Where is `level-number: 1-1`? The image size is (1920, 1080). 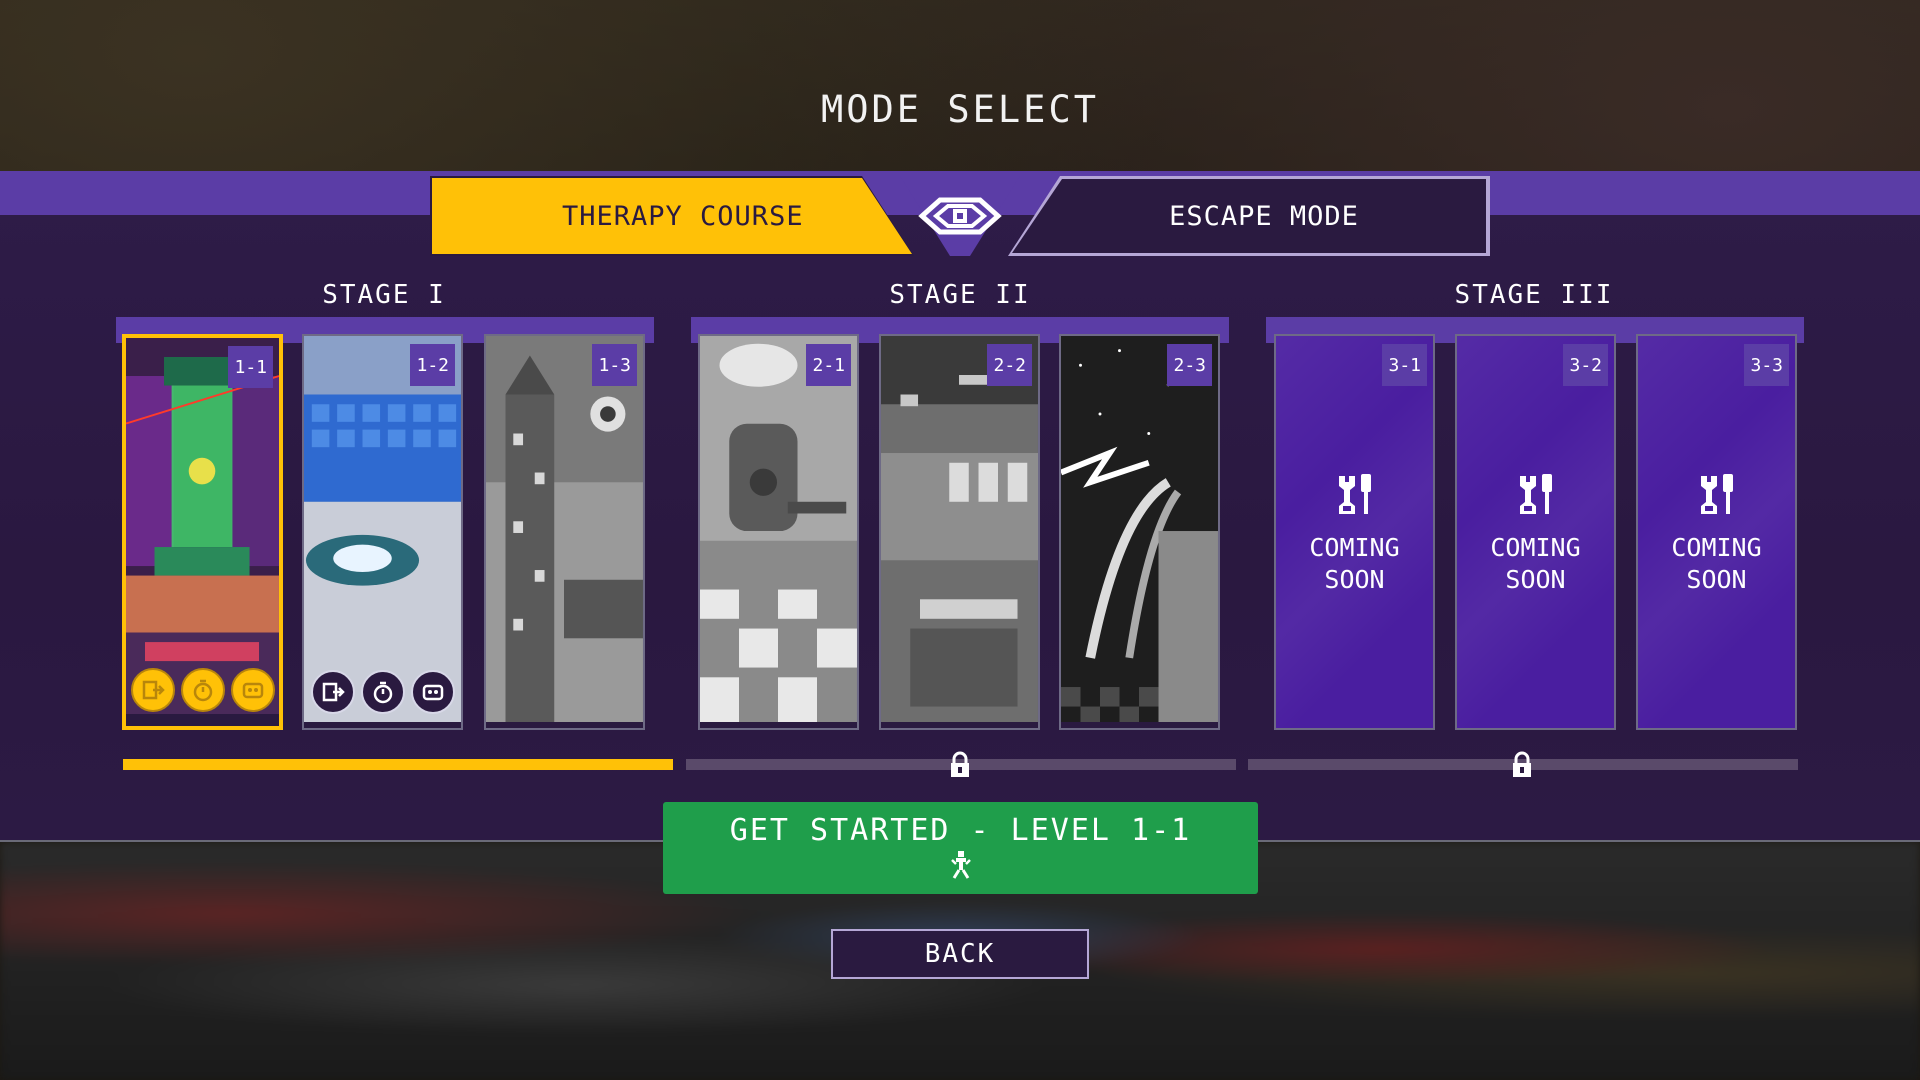
level-number: 1-1 is located at coordinates (250, 367).